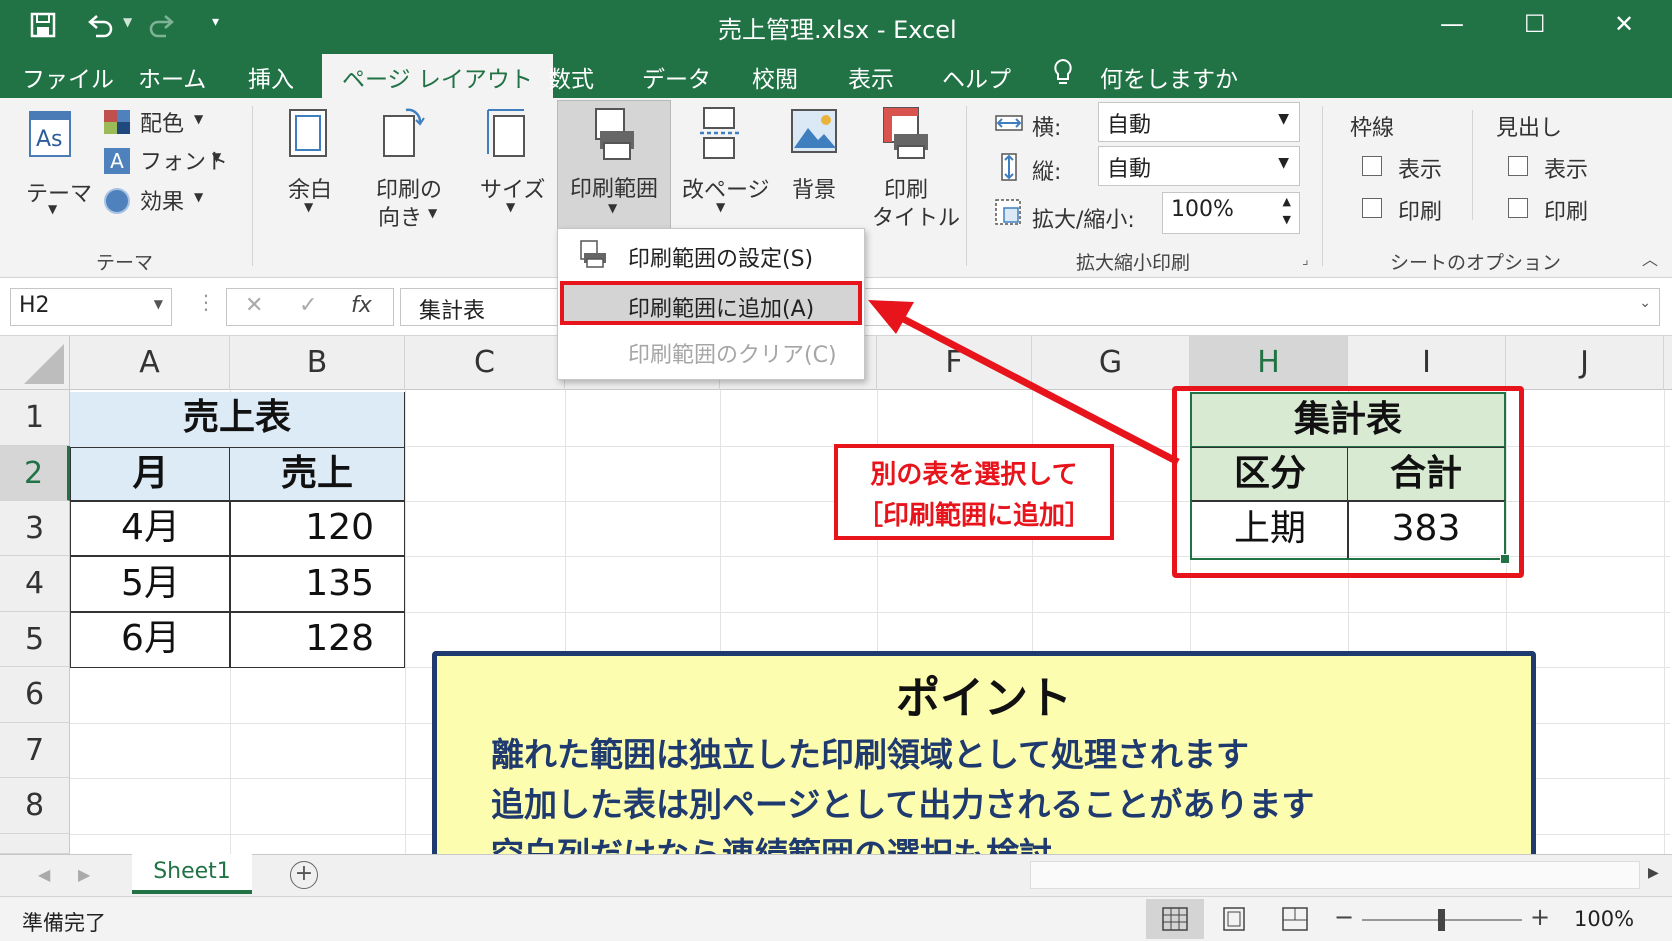 The image size is (1672, 941). I want to click on row-header-3: 3, so click(35, 528).